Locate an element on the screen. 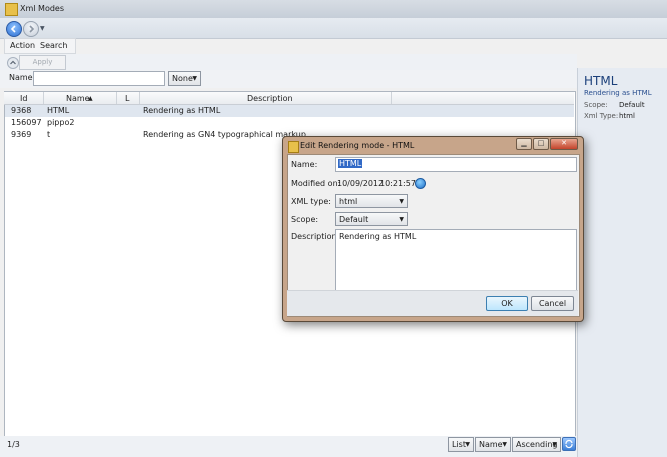 The image size is (667, 457). title-bar is located at coordinates (333, 9).